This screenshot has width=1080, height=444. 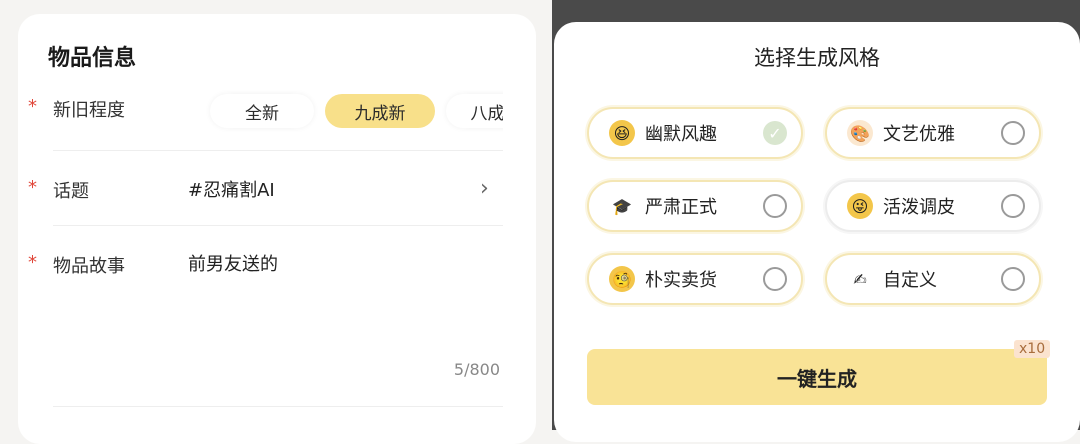 What do you see at coordinates (262, 111) in the screenshot?
I see `condition-chip-new: 全新` at bounding box center [262, 111].